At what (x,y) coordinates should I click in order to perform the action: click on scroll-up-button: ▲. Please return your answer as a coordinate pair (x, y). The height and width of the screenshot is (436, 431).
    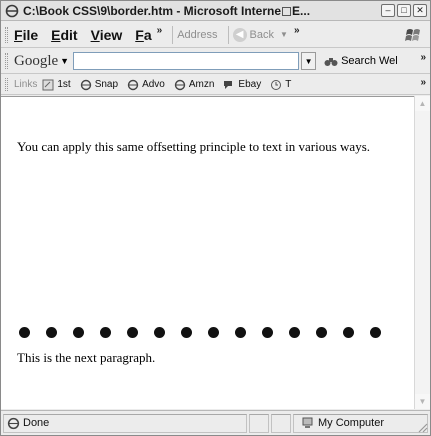
    Looking at the image, I should click on (422, 103).